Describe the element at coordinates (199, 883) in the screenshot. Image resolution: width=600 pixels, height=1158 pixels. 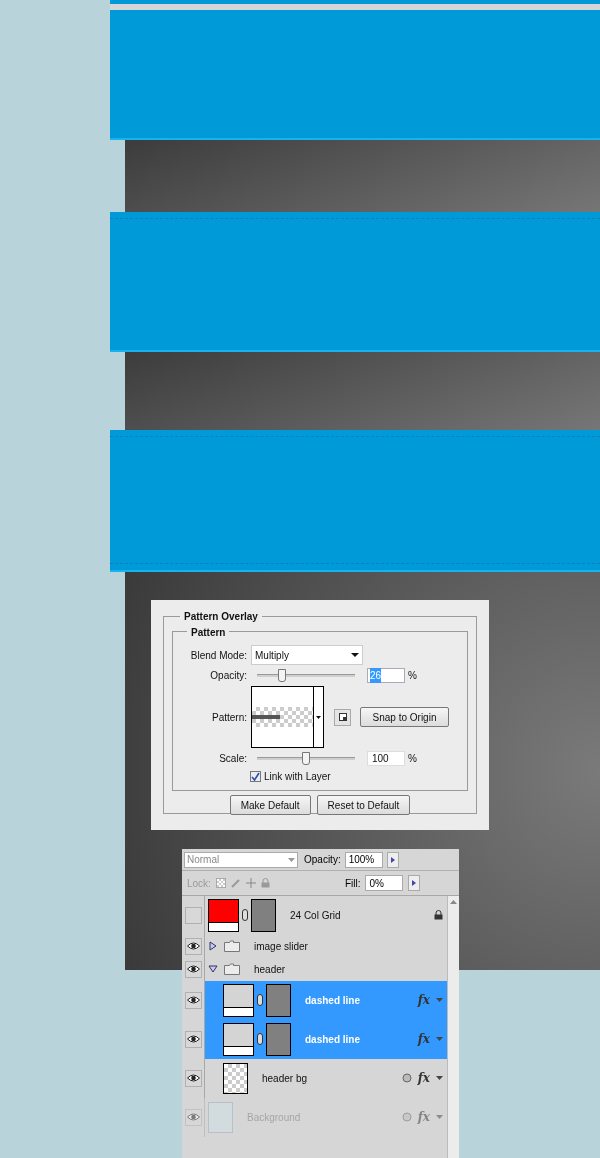
I see `lock-label: Lock:` at that location.